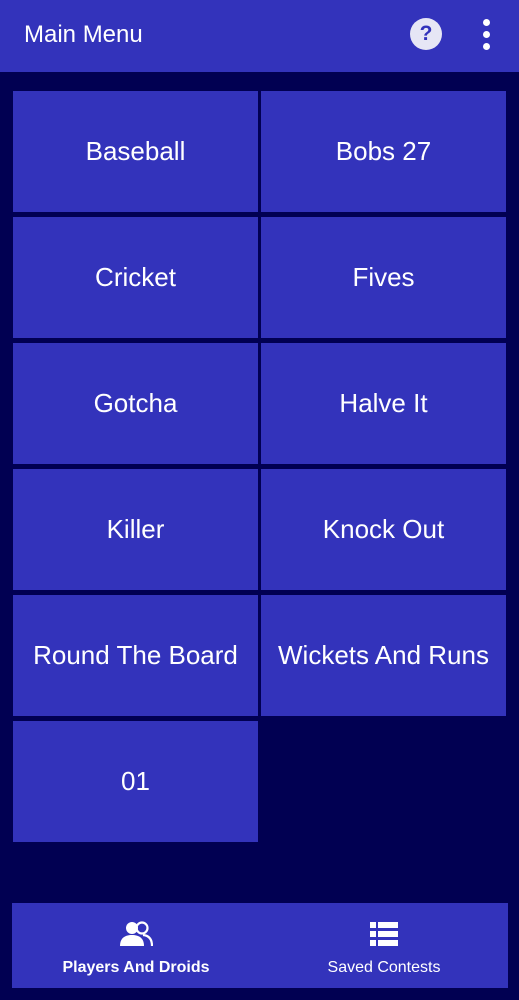  Describe the element at coordinates (135, 655) in the screenshot. I see `game-tile-round-the-board: Round The Board` at that location.